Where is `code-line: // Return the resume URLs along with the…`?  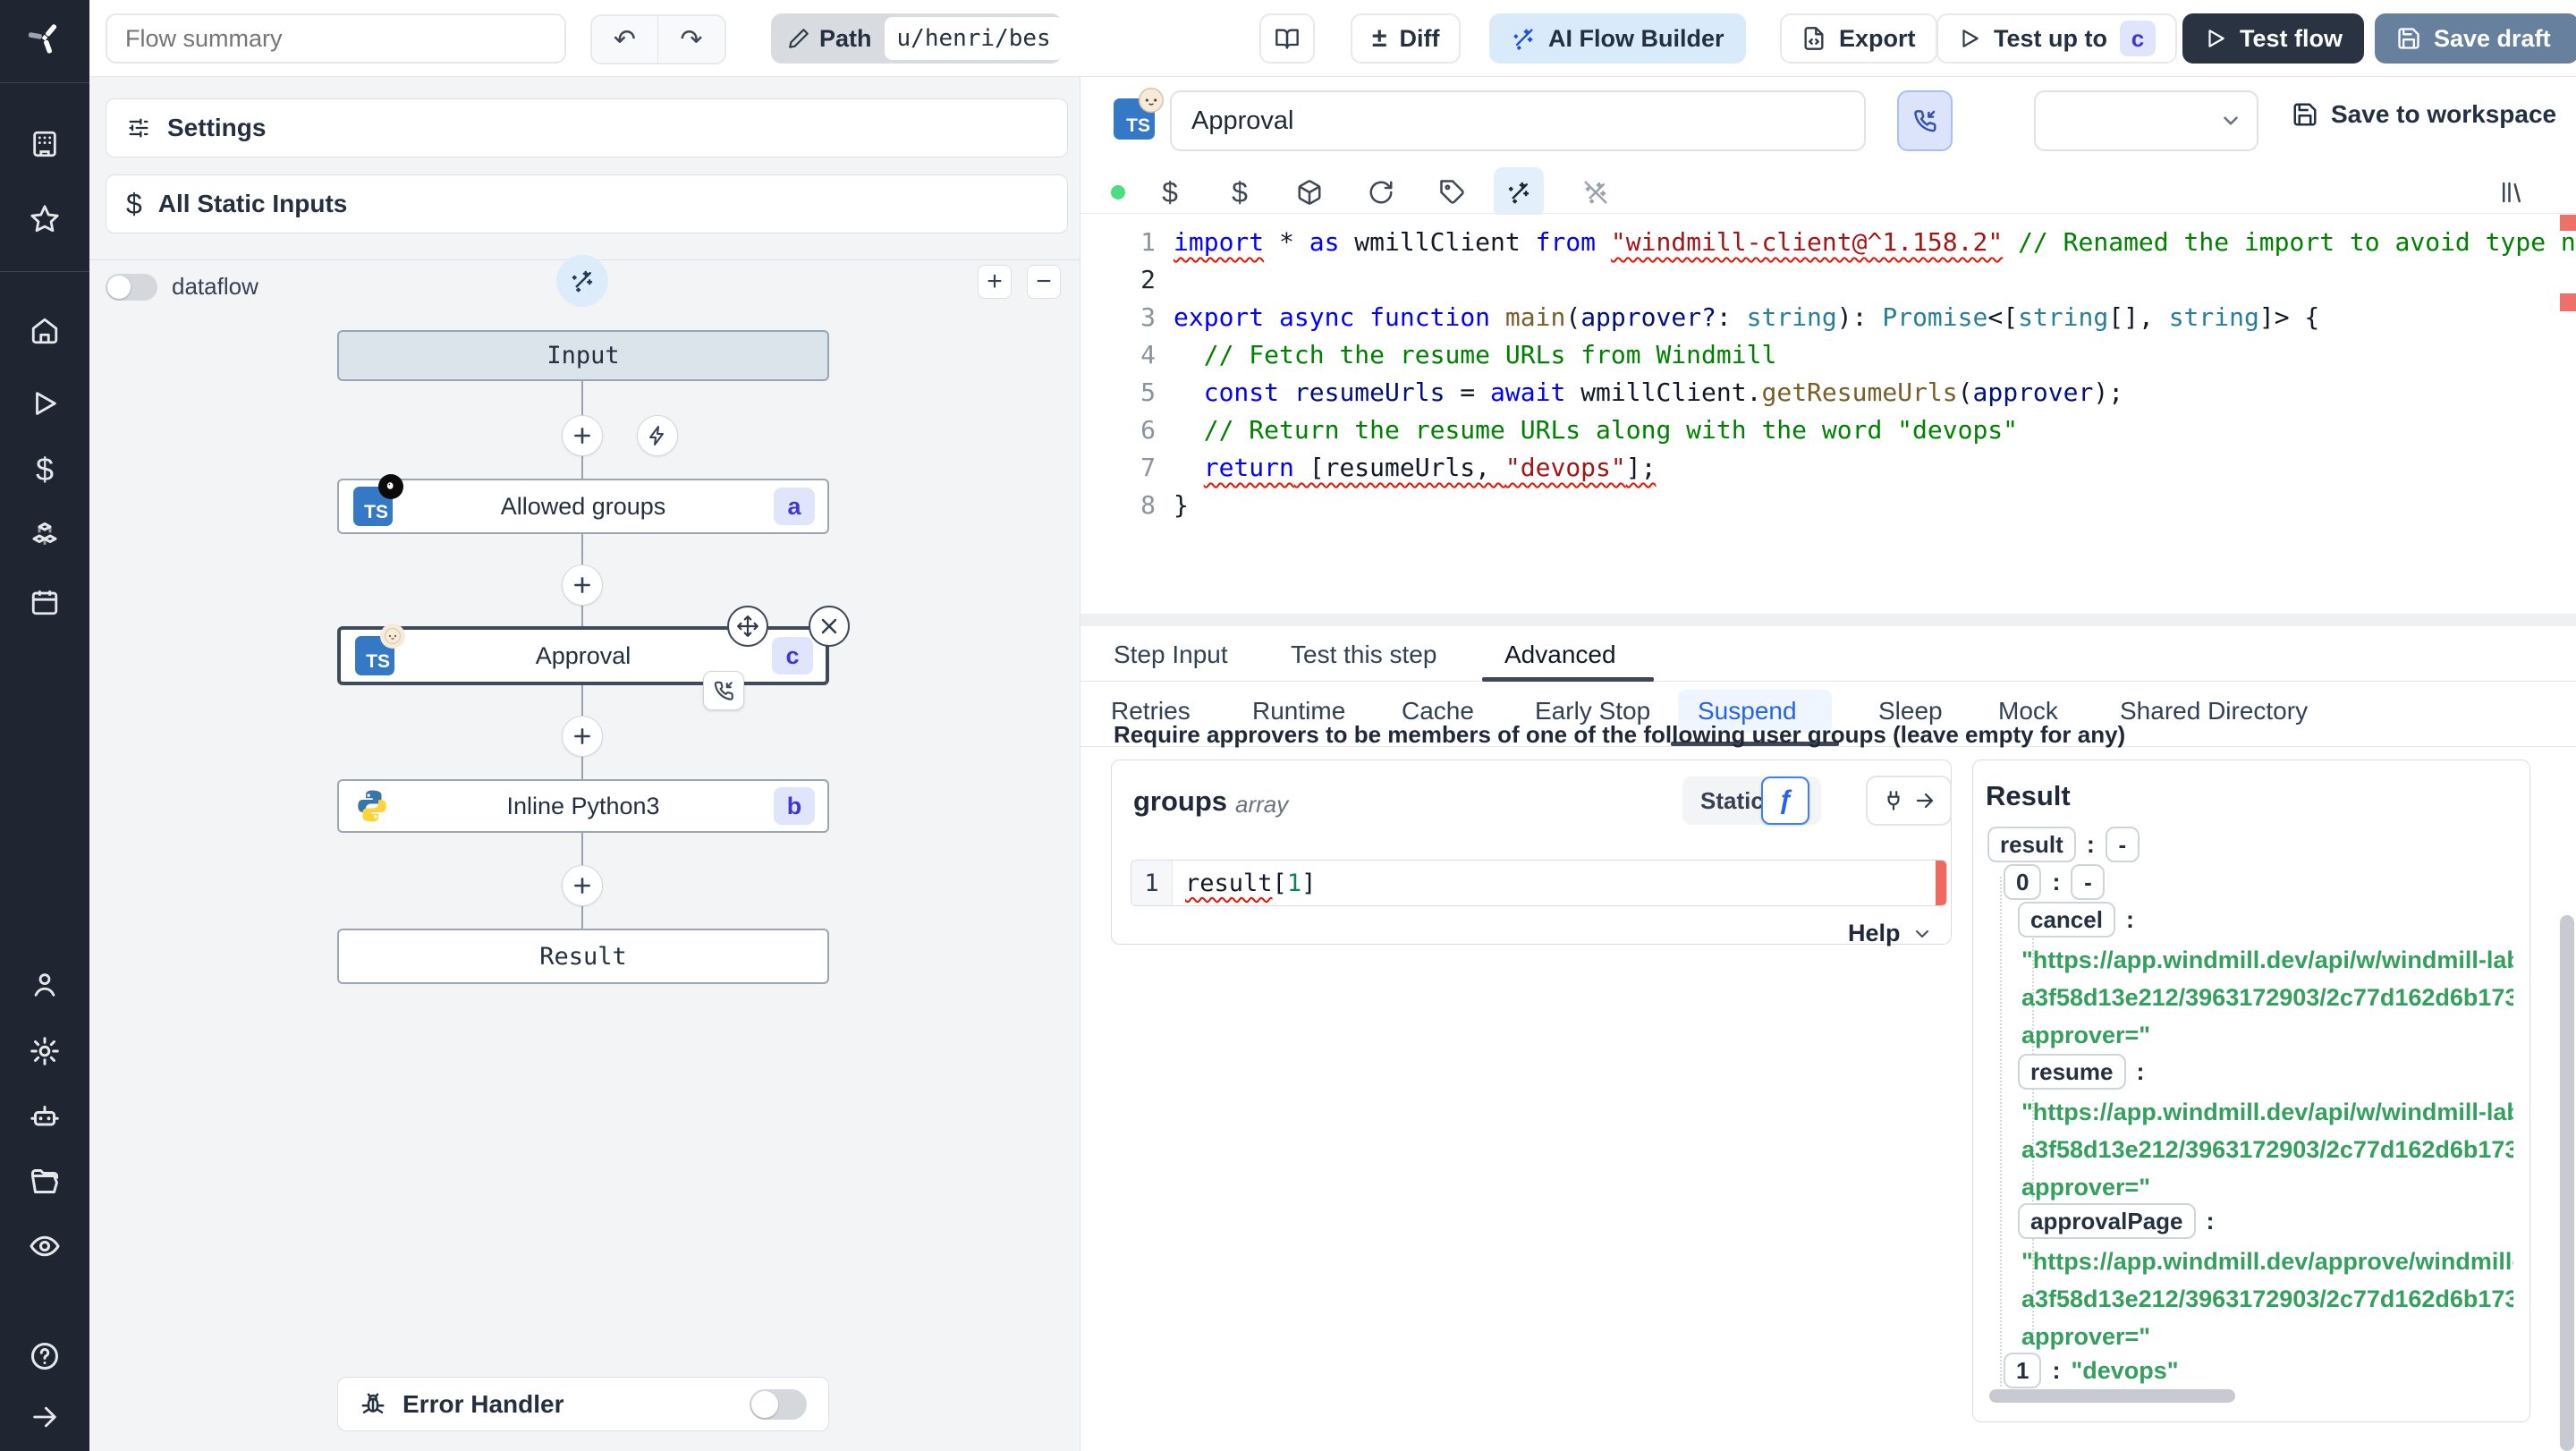
code-line: // Return the resume URLs along with the… is located at coordinates (1875, 431).